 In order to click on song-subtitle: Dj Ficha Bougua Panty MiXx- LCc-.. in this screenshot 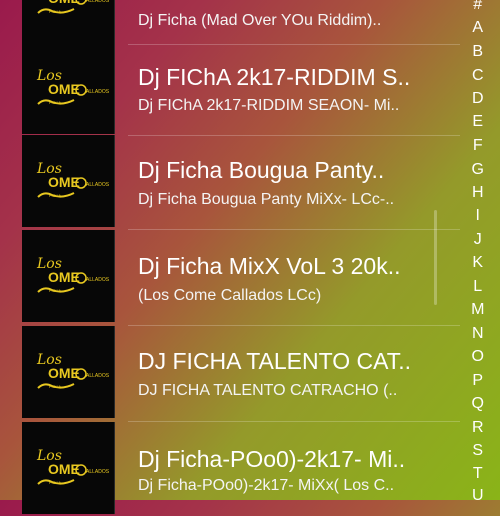, I will do `click(266, 199)`.